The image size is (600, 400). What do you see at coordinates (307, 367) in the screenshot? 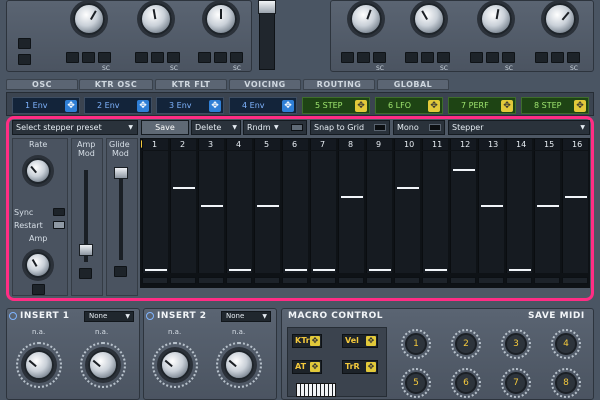
I see `macro-tag-at: AT ✥` at bounding box center [307, 367].